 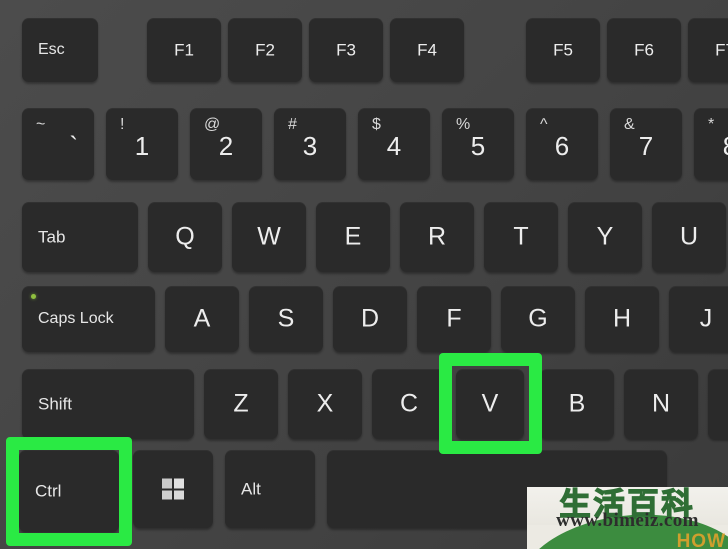 I want to click on key-caps-lock: Caps Lock, so click(x=88, y=319).